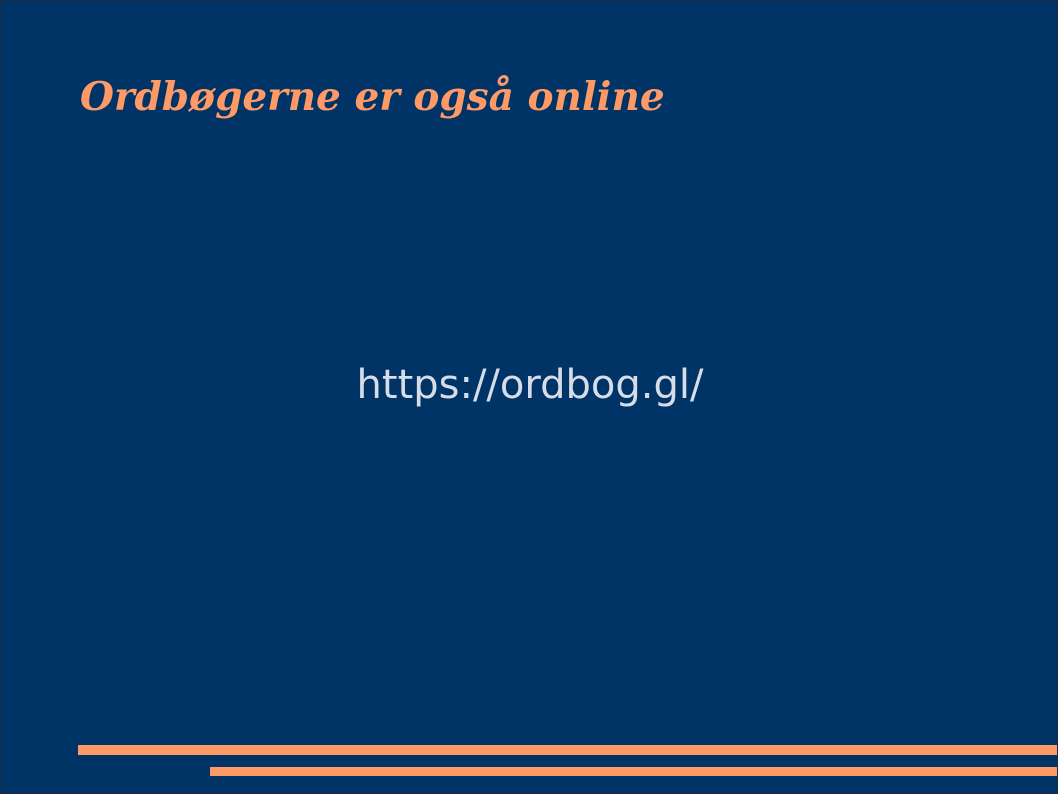 Image resolution: width=1058 pixels, height=794 pixels. I want to click on decorative-stripe-top, so click(567, 750).